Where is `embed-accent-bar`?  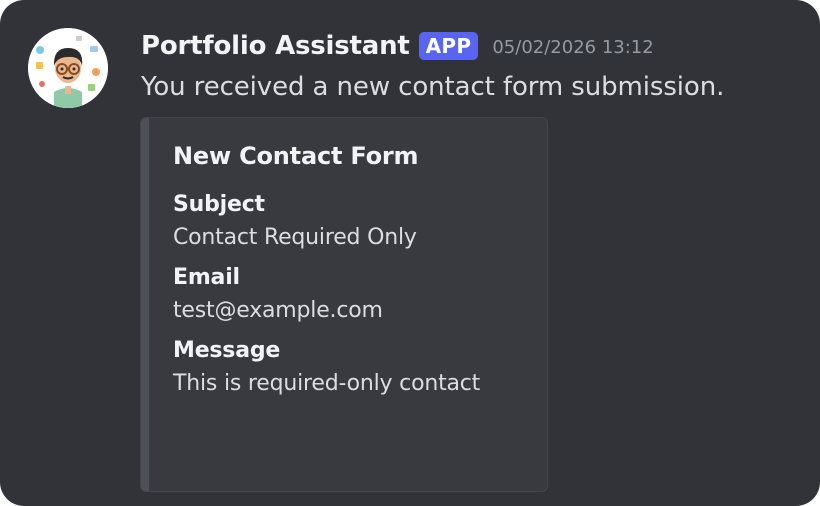
embed-accent-bar is located at coordinates (145, 304).